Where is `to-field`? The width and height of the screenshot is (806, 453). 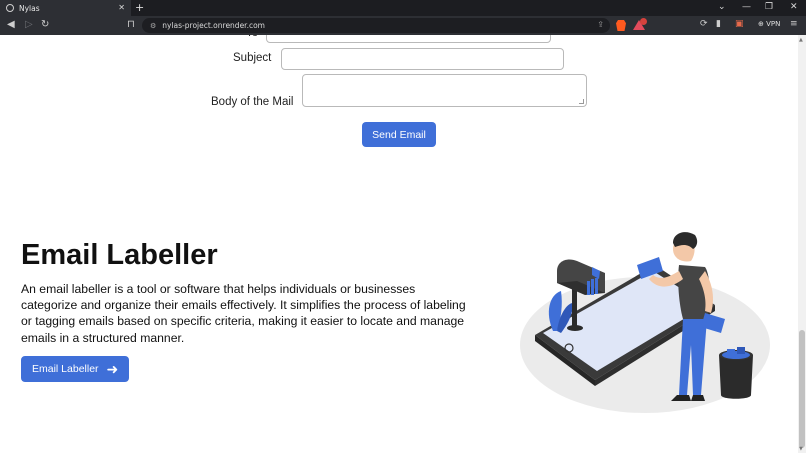
to-field is located at coordinates (408, 39).